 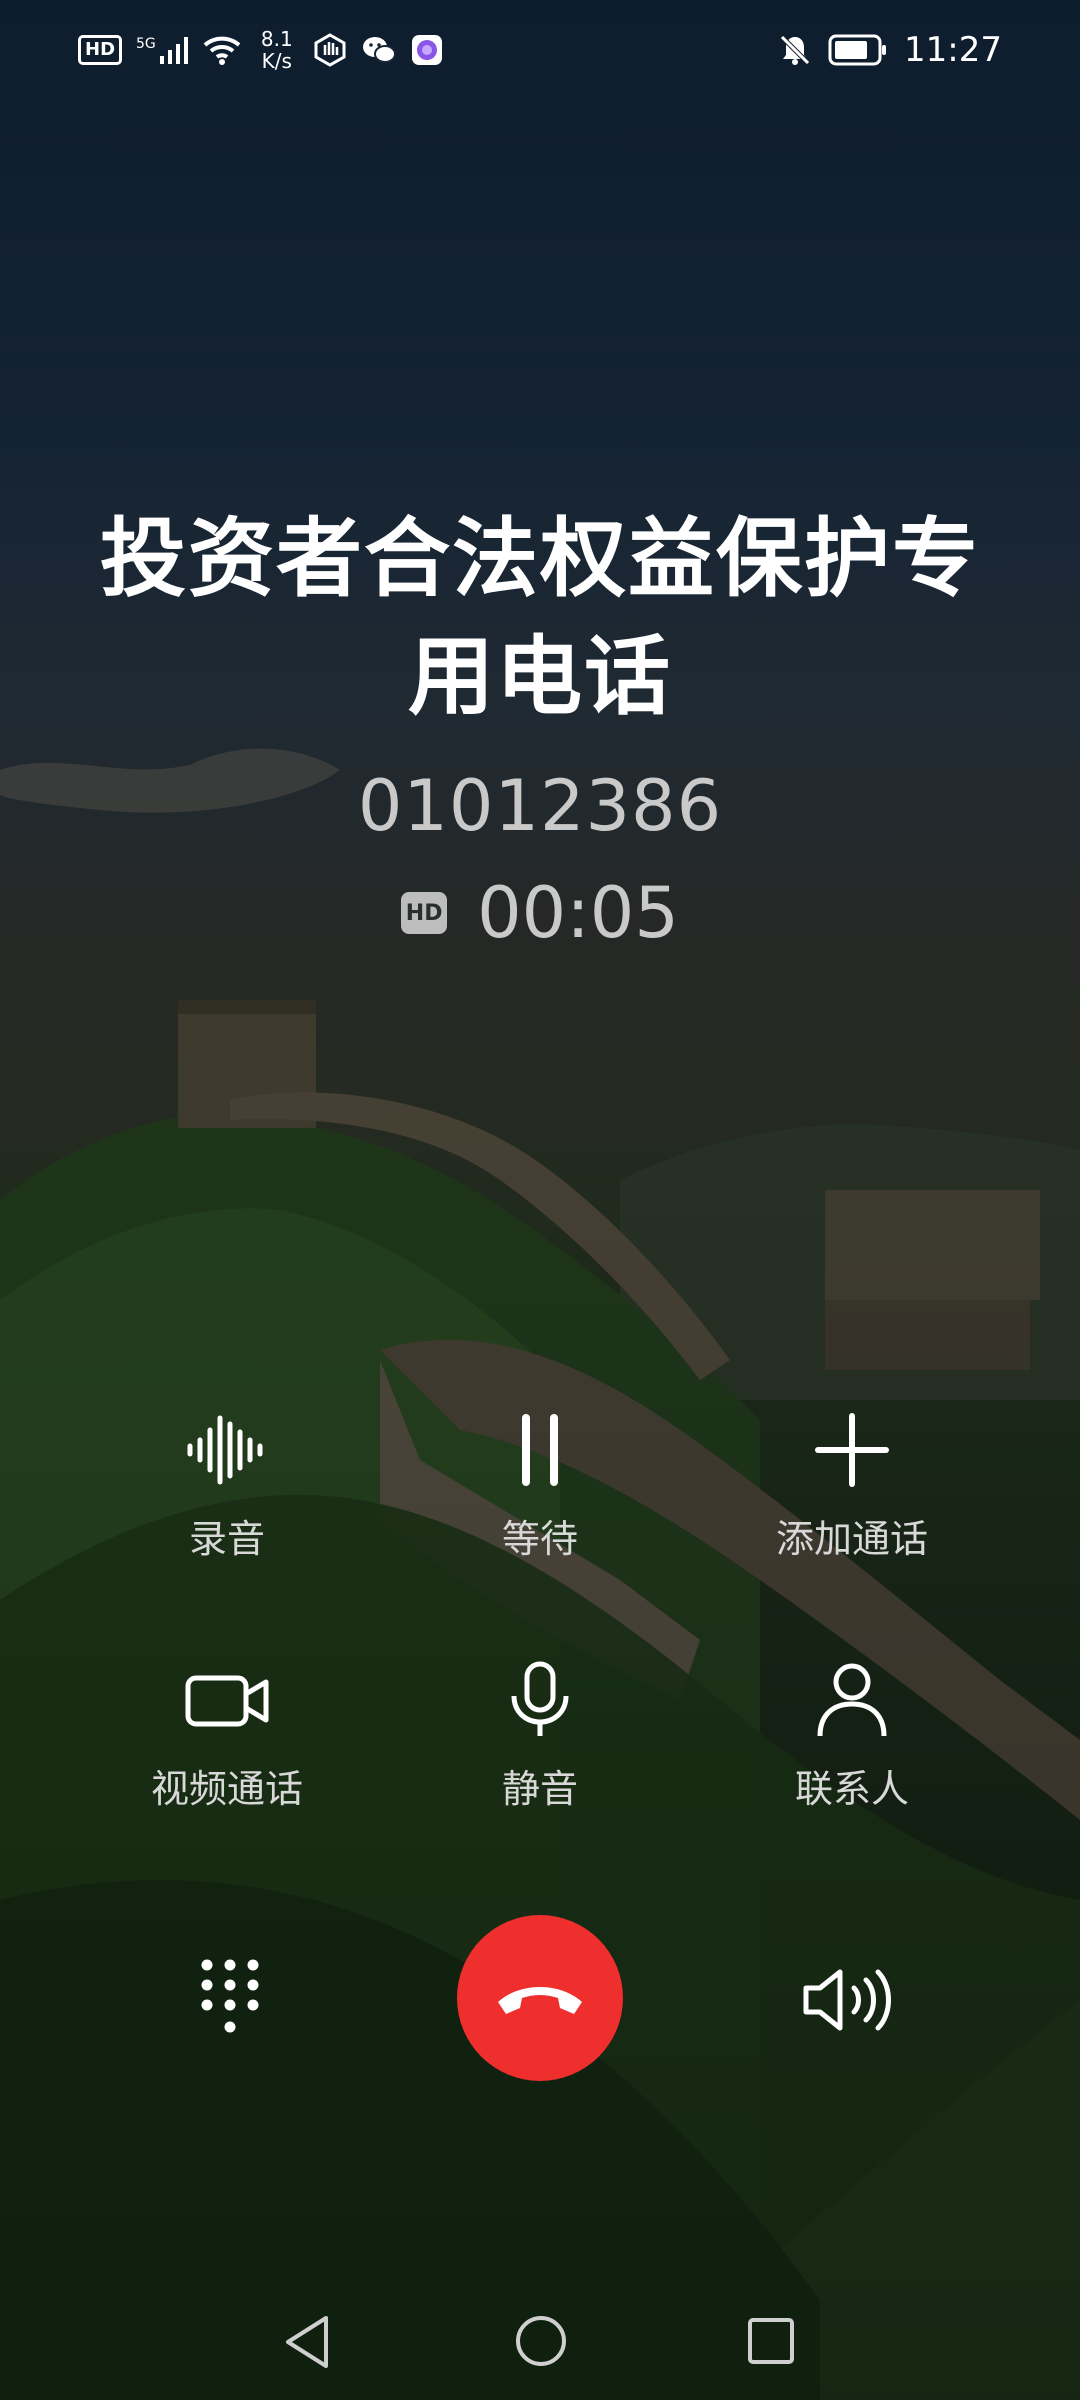 I want to click on status-right: 11:27, so click(x=890, y=50).